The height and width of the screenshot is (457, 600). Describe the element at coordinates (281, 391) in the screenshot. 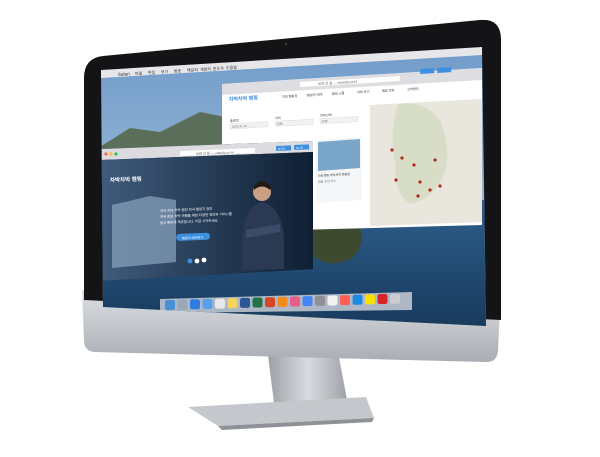

I see `stand` at that location.